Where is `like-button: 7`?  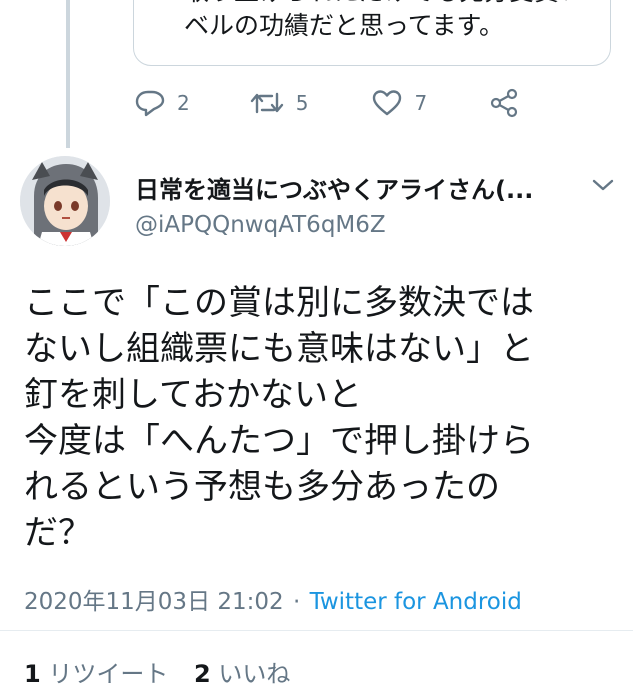 like-button: 7 is located at coordinates (399, 103).